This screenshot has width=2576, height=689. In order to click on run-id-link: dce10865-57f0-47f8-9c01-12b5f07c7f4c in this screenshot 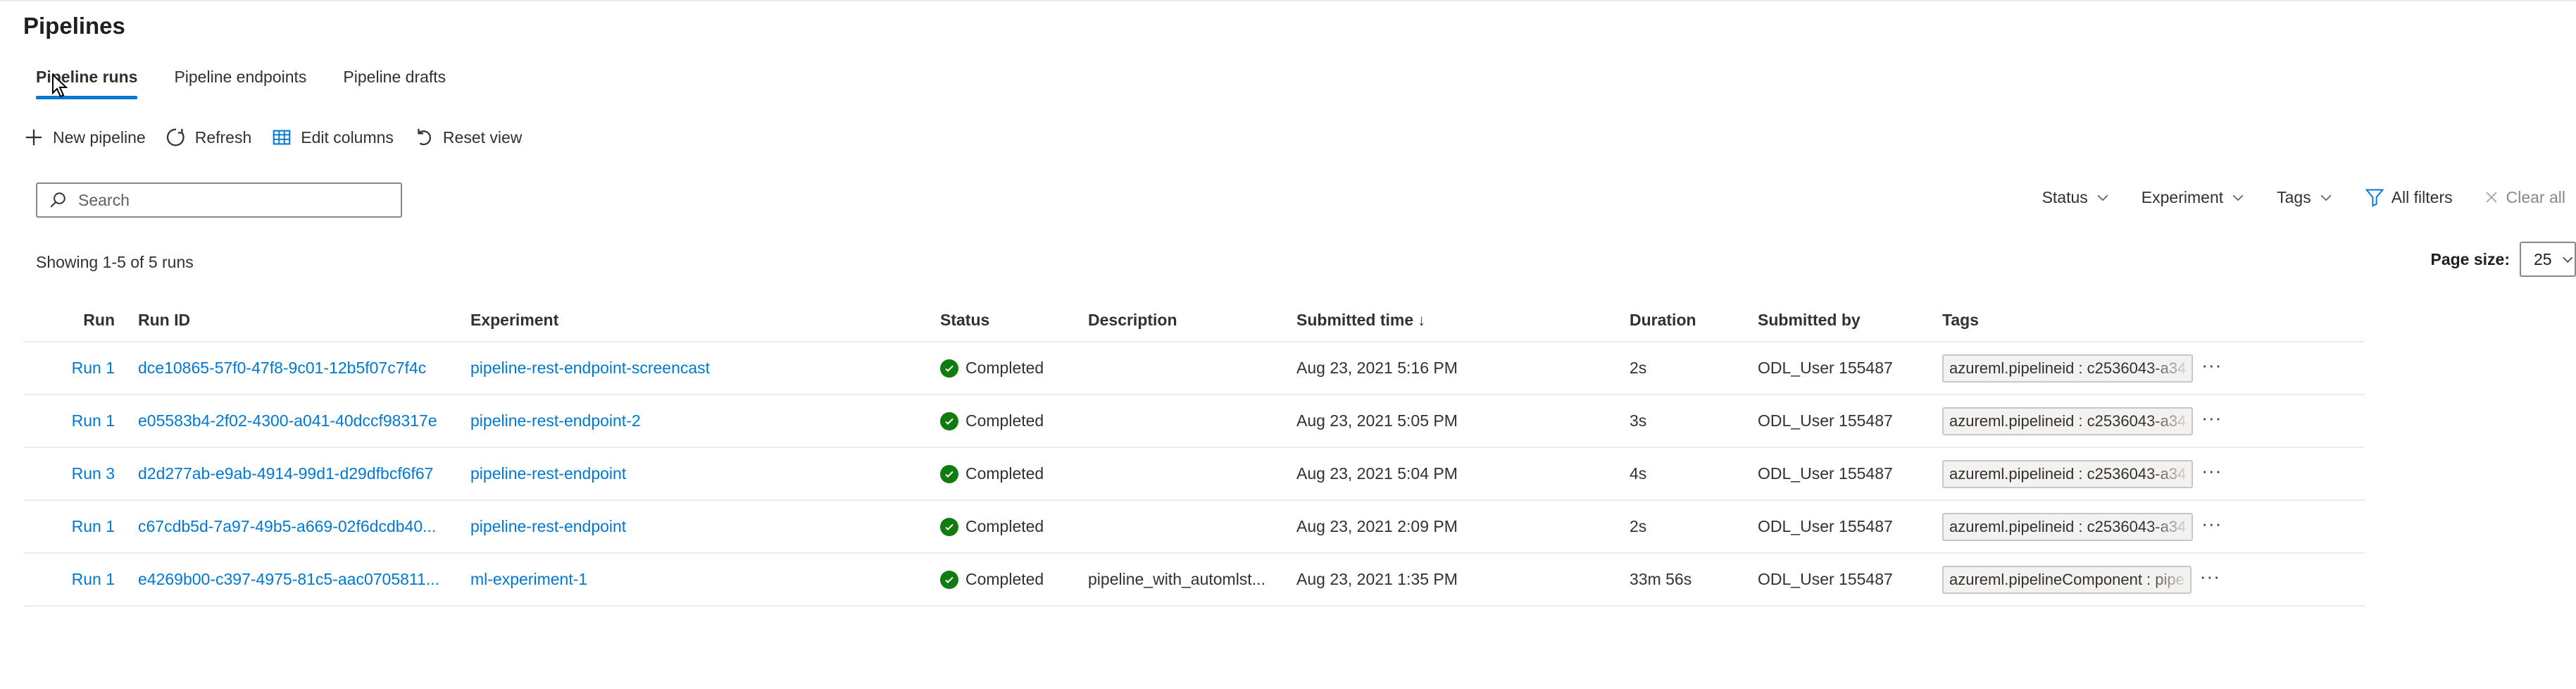, I will do `click(282, 368)`.